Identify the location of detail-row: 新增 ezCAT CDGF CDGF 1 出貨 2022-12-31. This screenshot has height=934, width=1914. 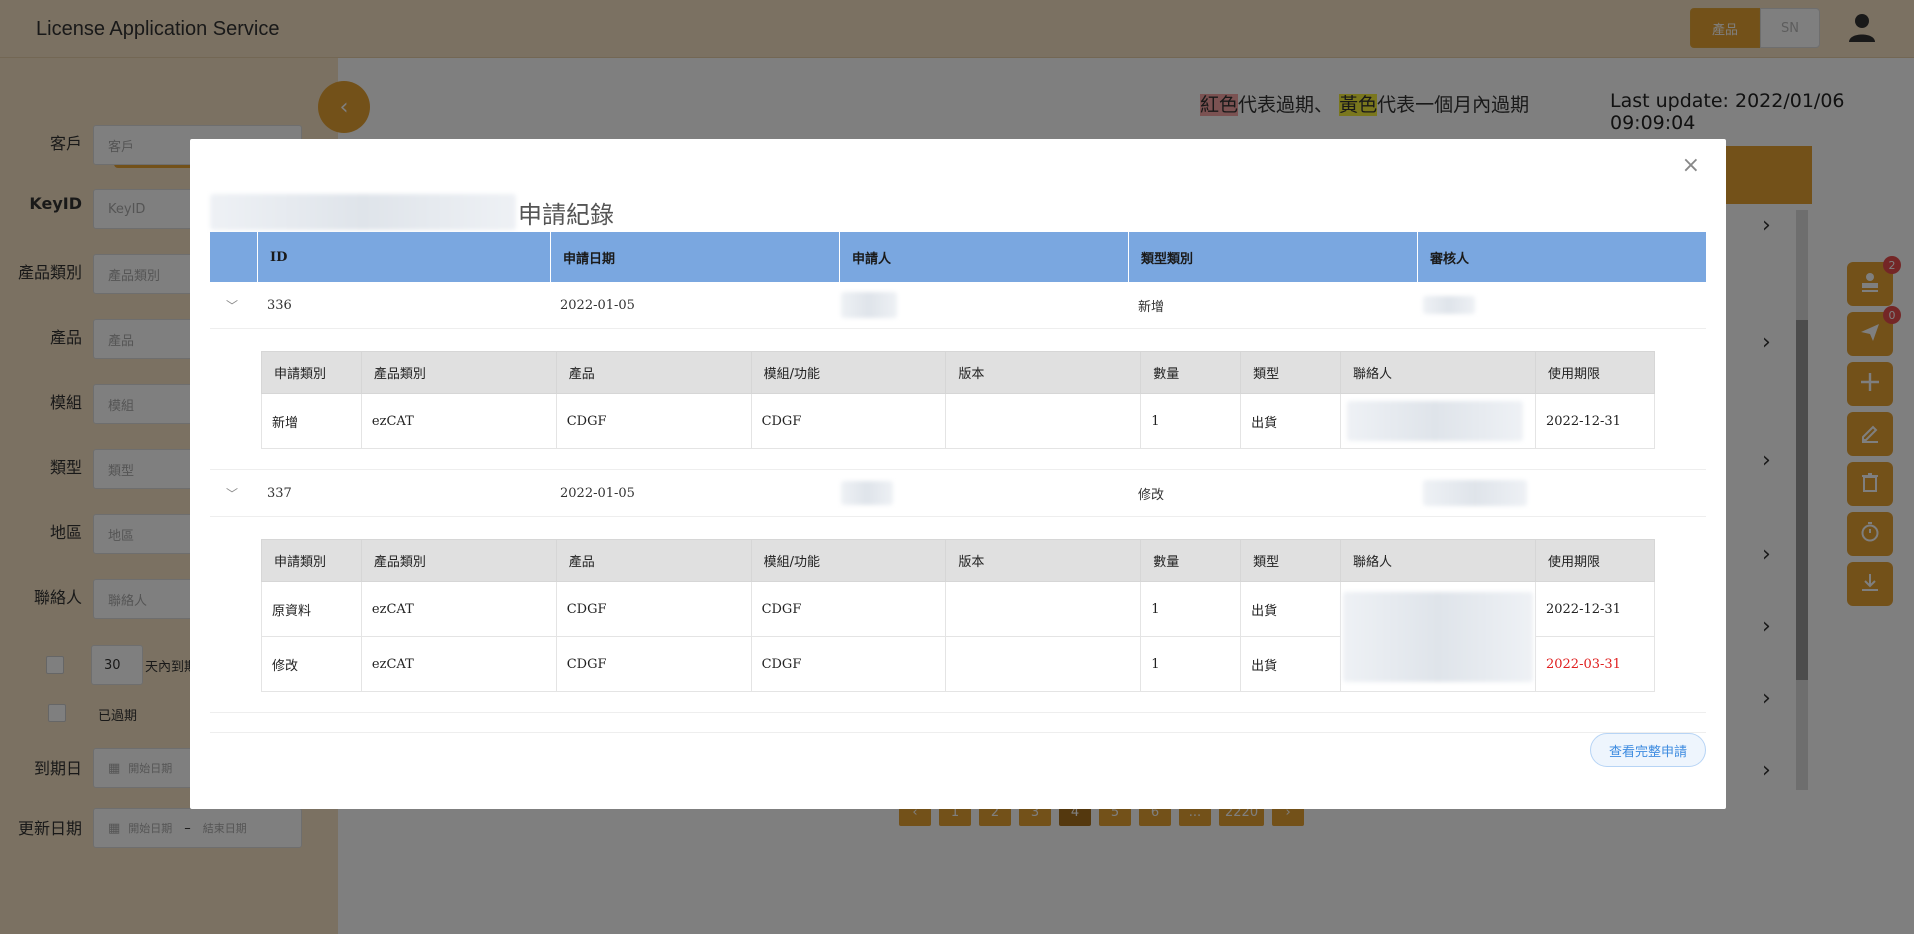
(958, 421).